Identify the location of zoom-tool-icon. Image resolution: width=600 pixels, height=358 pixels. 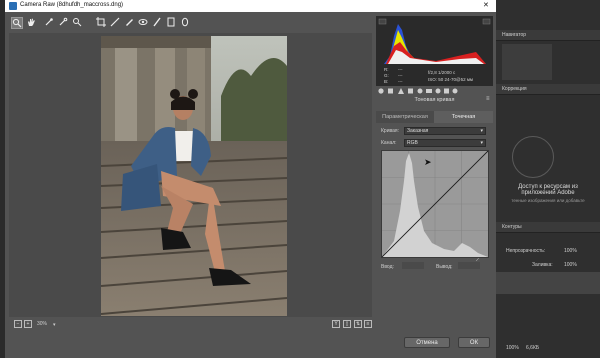
(17, 23).